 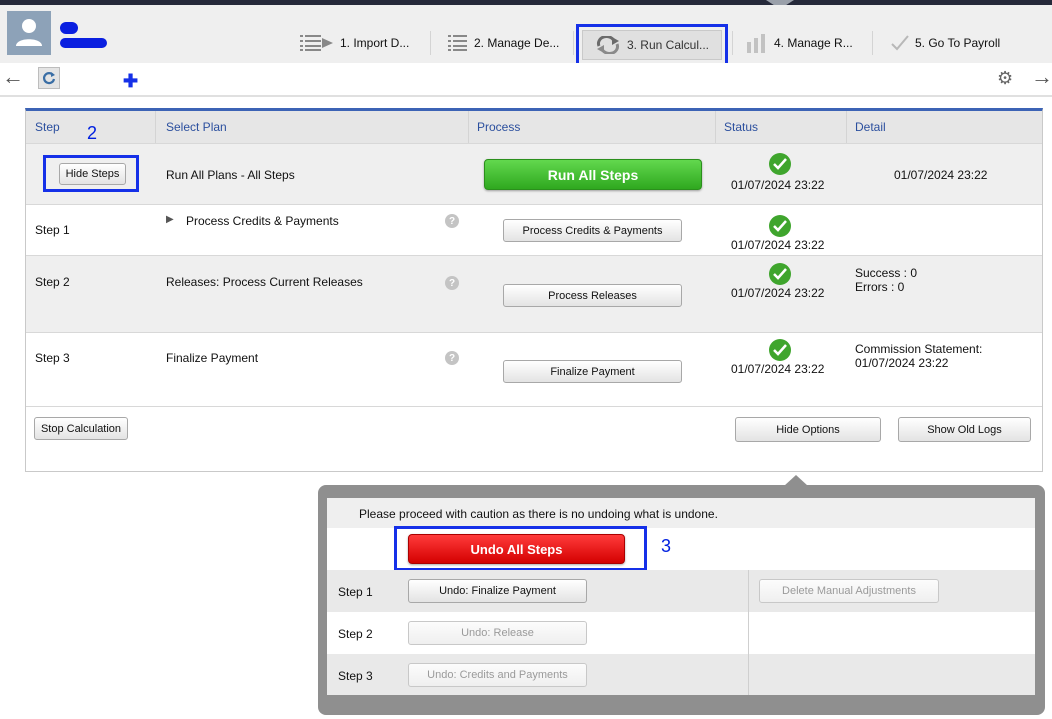 What do you see at coordinates (941, 175) in the screenshot?
I see `detail-timestamp: 01/07/2024 23:22` at bounding box center [941, 175].